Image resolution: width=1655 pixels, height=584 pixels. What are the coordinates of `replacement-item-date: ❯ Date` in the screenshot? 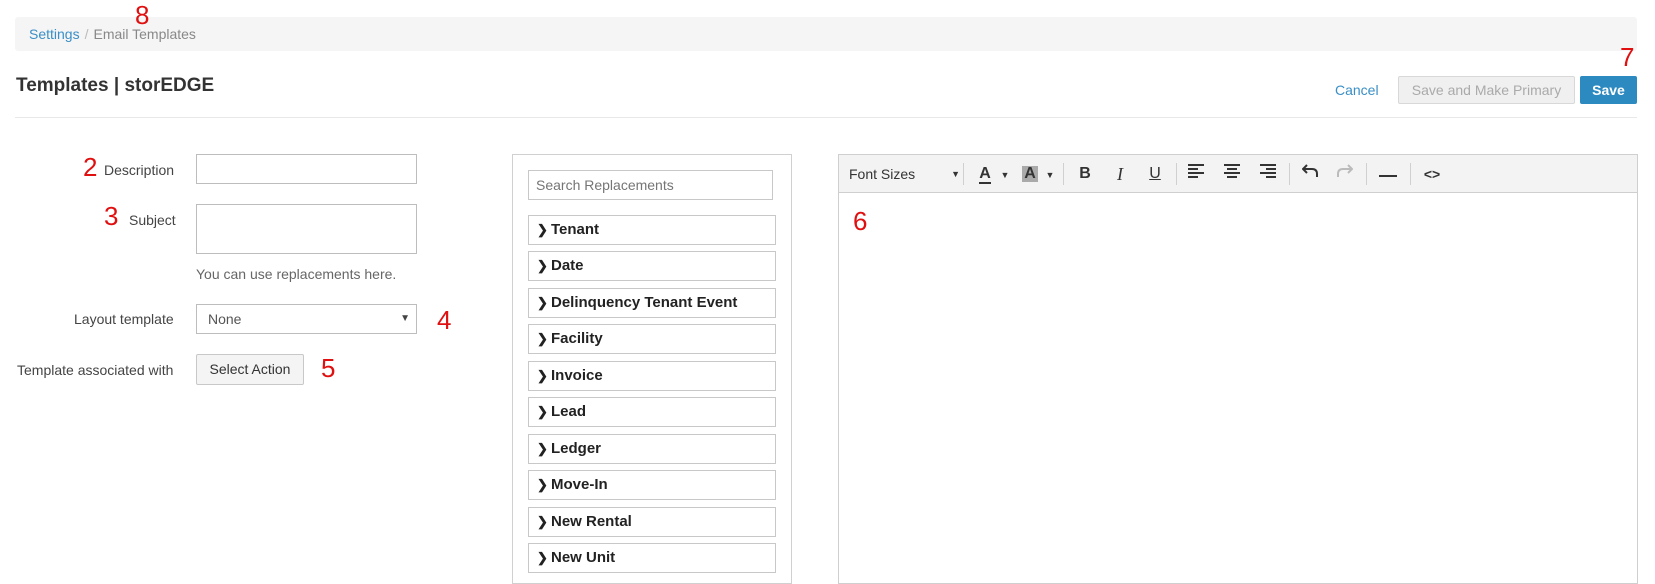 It's located at (652, 266).